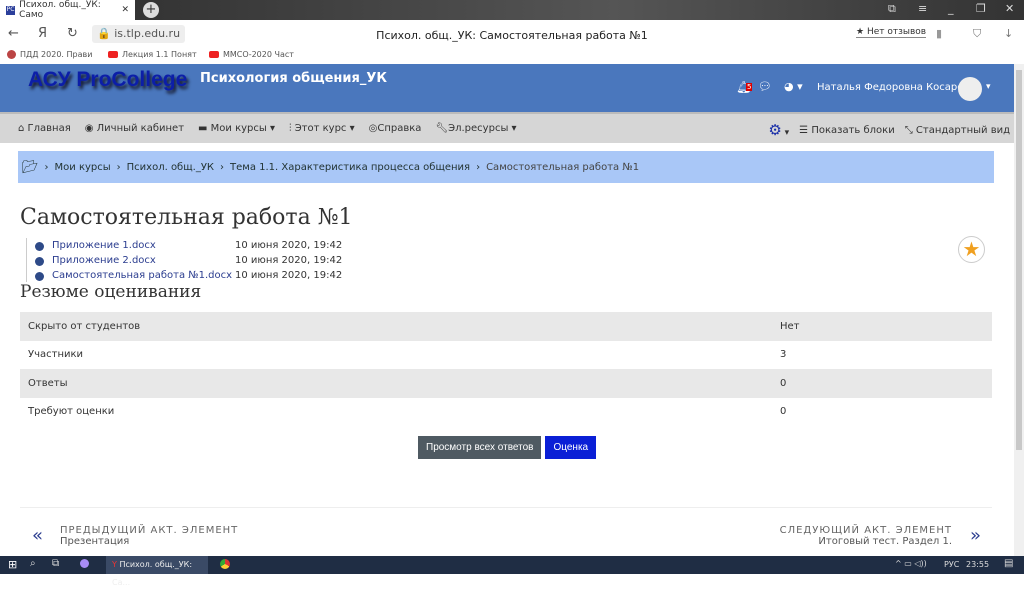  I want to click on prev-name: Презентация, so click(95, 541).